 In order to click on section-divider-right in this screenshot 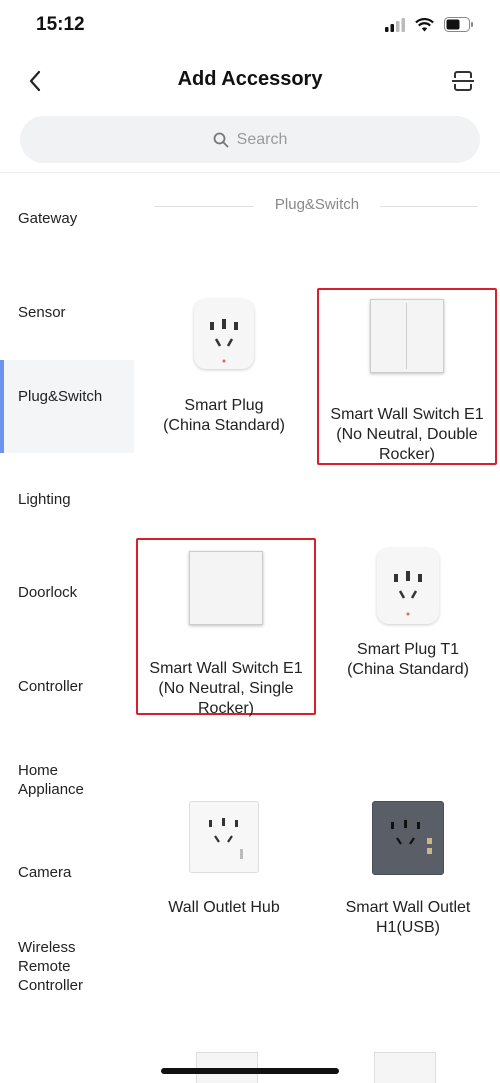, I will do `click(429, 206)`.